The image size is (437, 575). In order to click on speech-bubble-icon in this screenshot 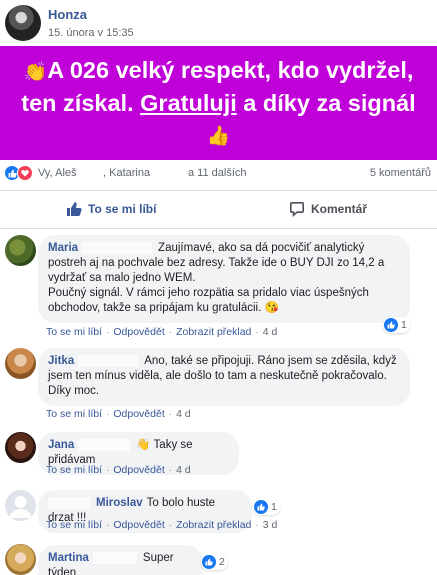, I will do `click(297, 209)`.